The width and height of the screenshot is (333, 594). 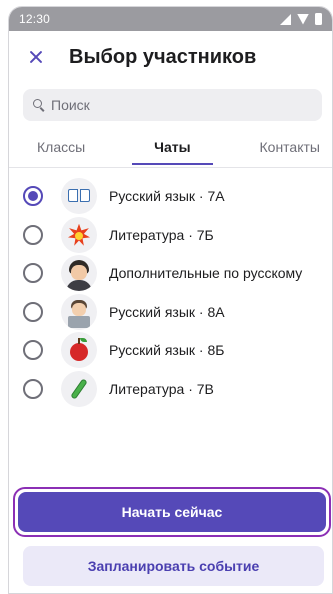 I want to click on start-now-button: Начать сейчас, so click(x=172, y=512).